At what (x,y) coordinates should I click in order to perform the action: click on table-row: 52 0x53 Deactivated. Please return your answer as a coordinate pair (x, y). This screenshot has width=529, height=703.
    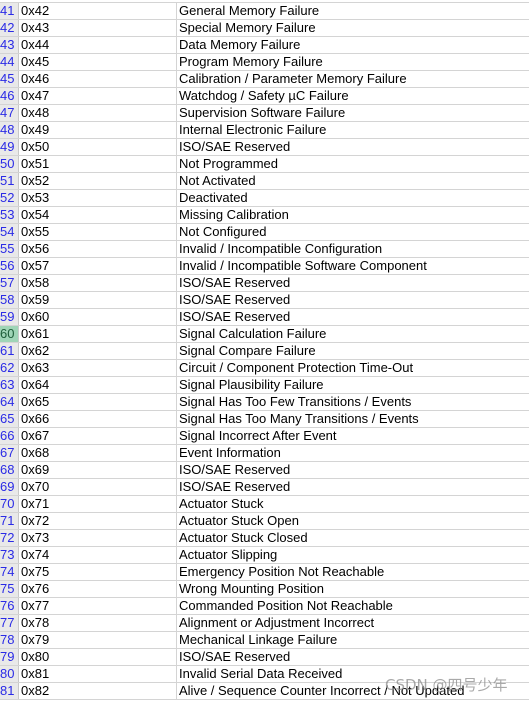
    Looking at the image, I should click on (264, 198).